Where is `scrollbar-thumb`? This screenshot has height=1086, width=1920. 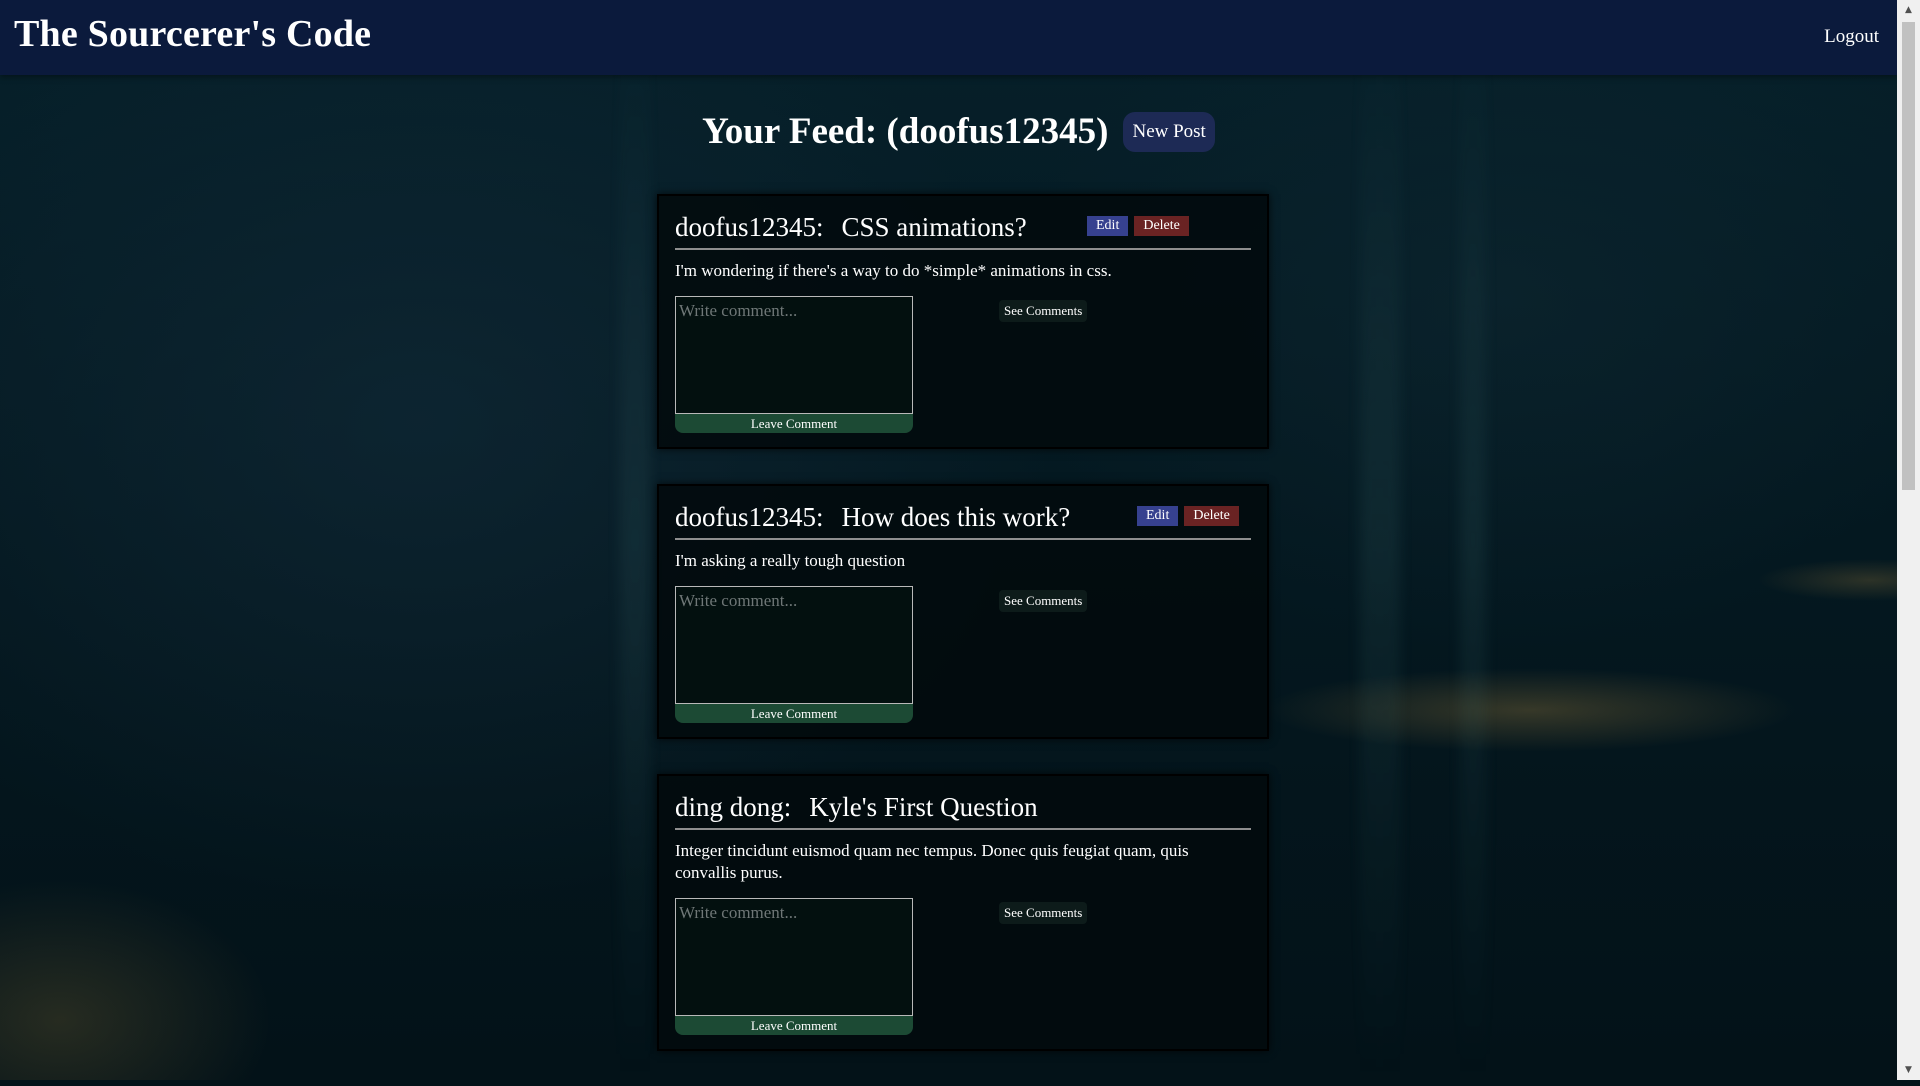
scrollbar-thumb is located at coordinates (1908, 256).